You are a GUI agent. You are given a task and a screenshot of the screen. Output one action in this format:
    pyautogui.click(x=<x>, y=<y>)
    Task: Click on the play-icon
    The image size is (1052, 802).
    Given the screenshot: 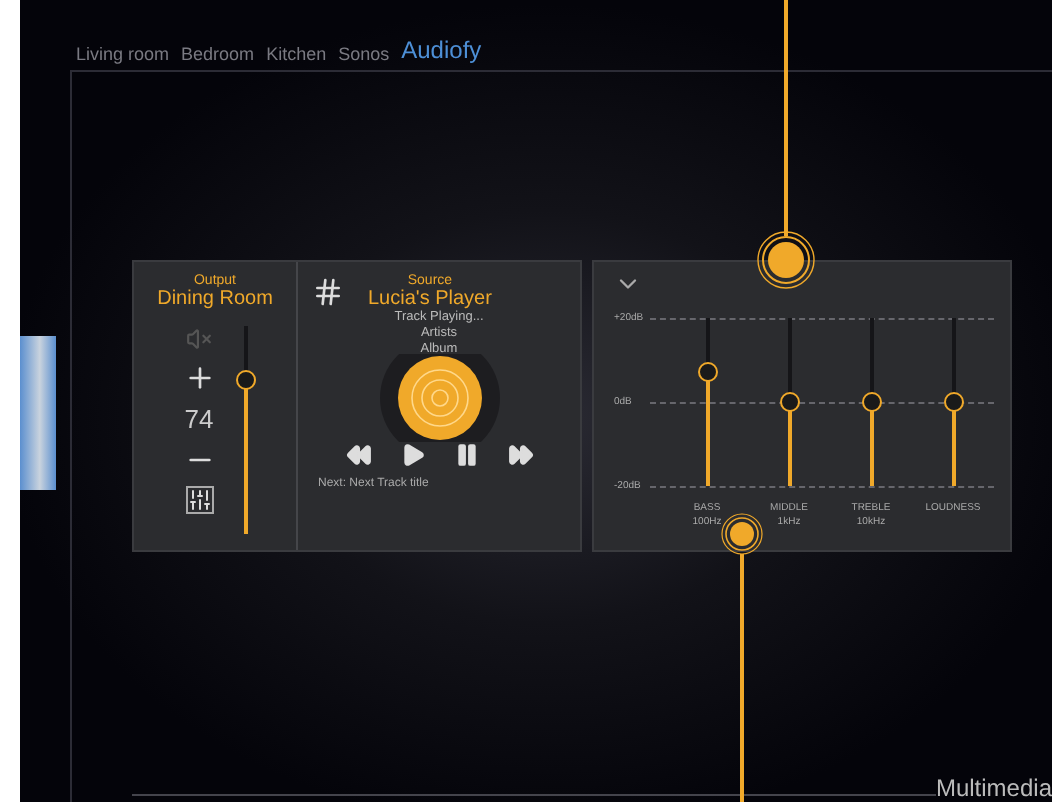 What is the action you would take?
    pyautogui.click(x=412, y=455)
    